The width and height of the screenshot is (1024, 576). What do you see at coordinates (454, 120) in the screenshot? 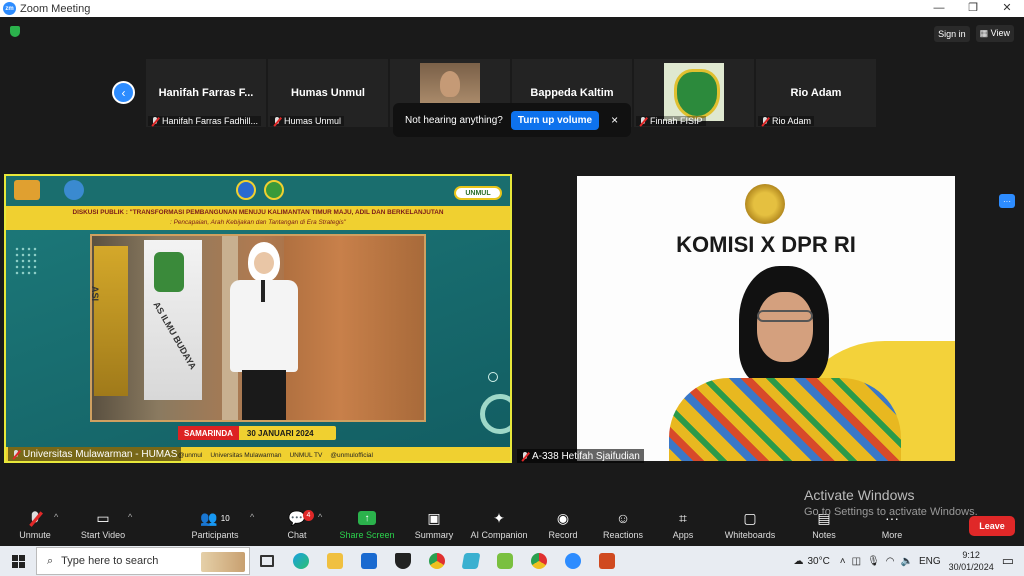
I see `toast-text: Not hearing anything?` at bounding box center [454, 120].